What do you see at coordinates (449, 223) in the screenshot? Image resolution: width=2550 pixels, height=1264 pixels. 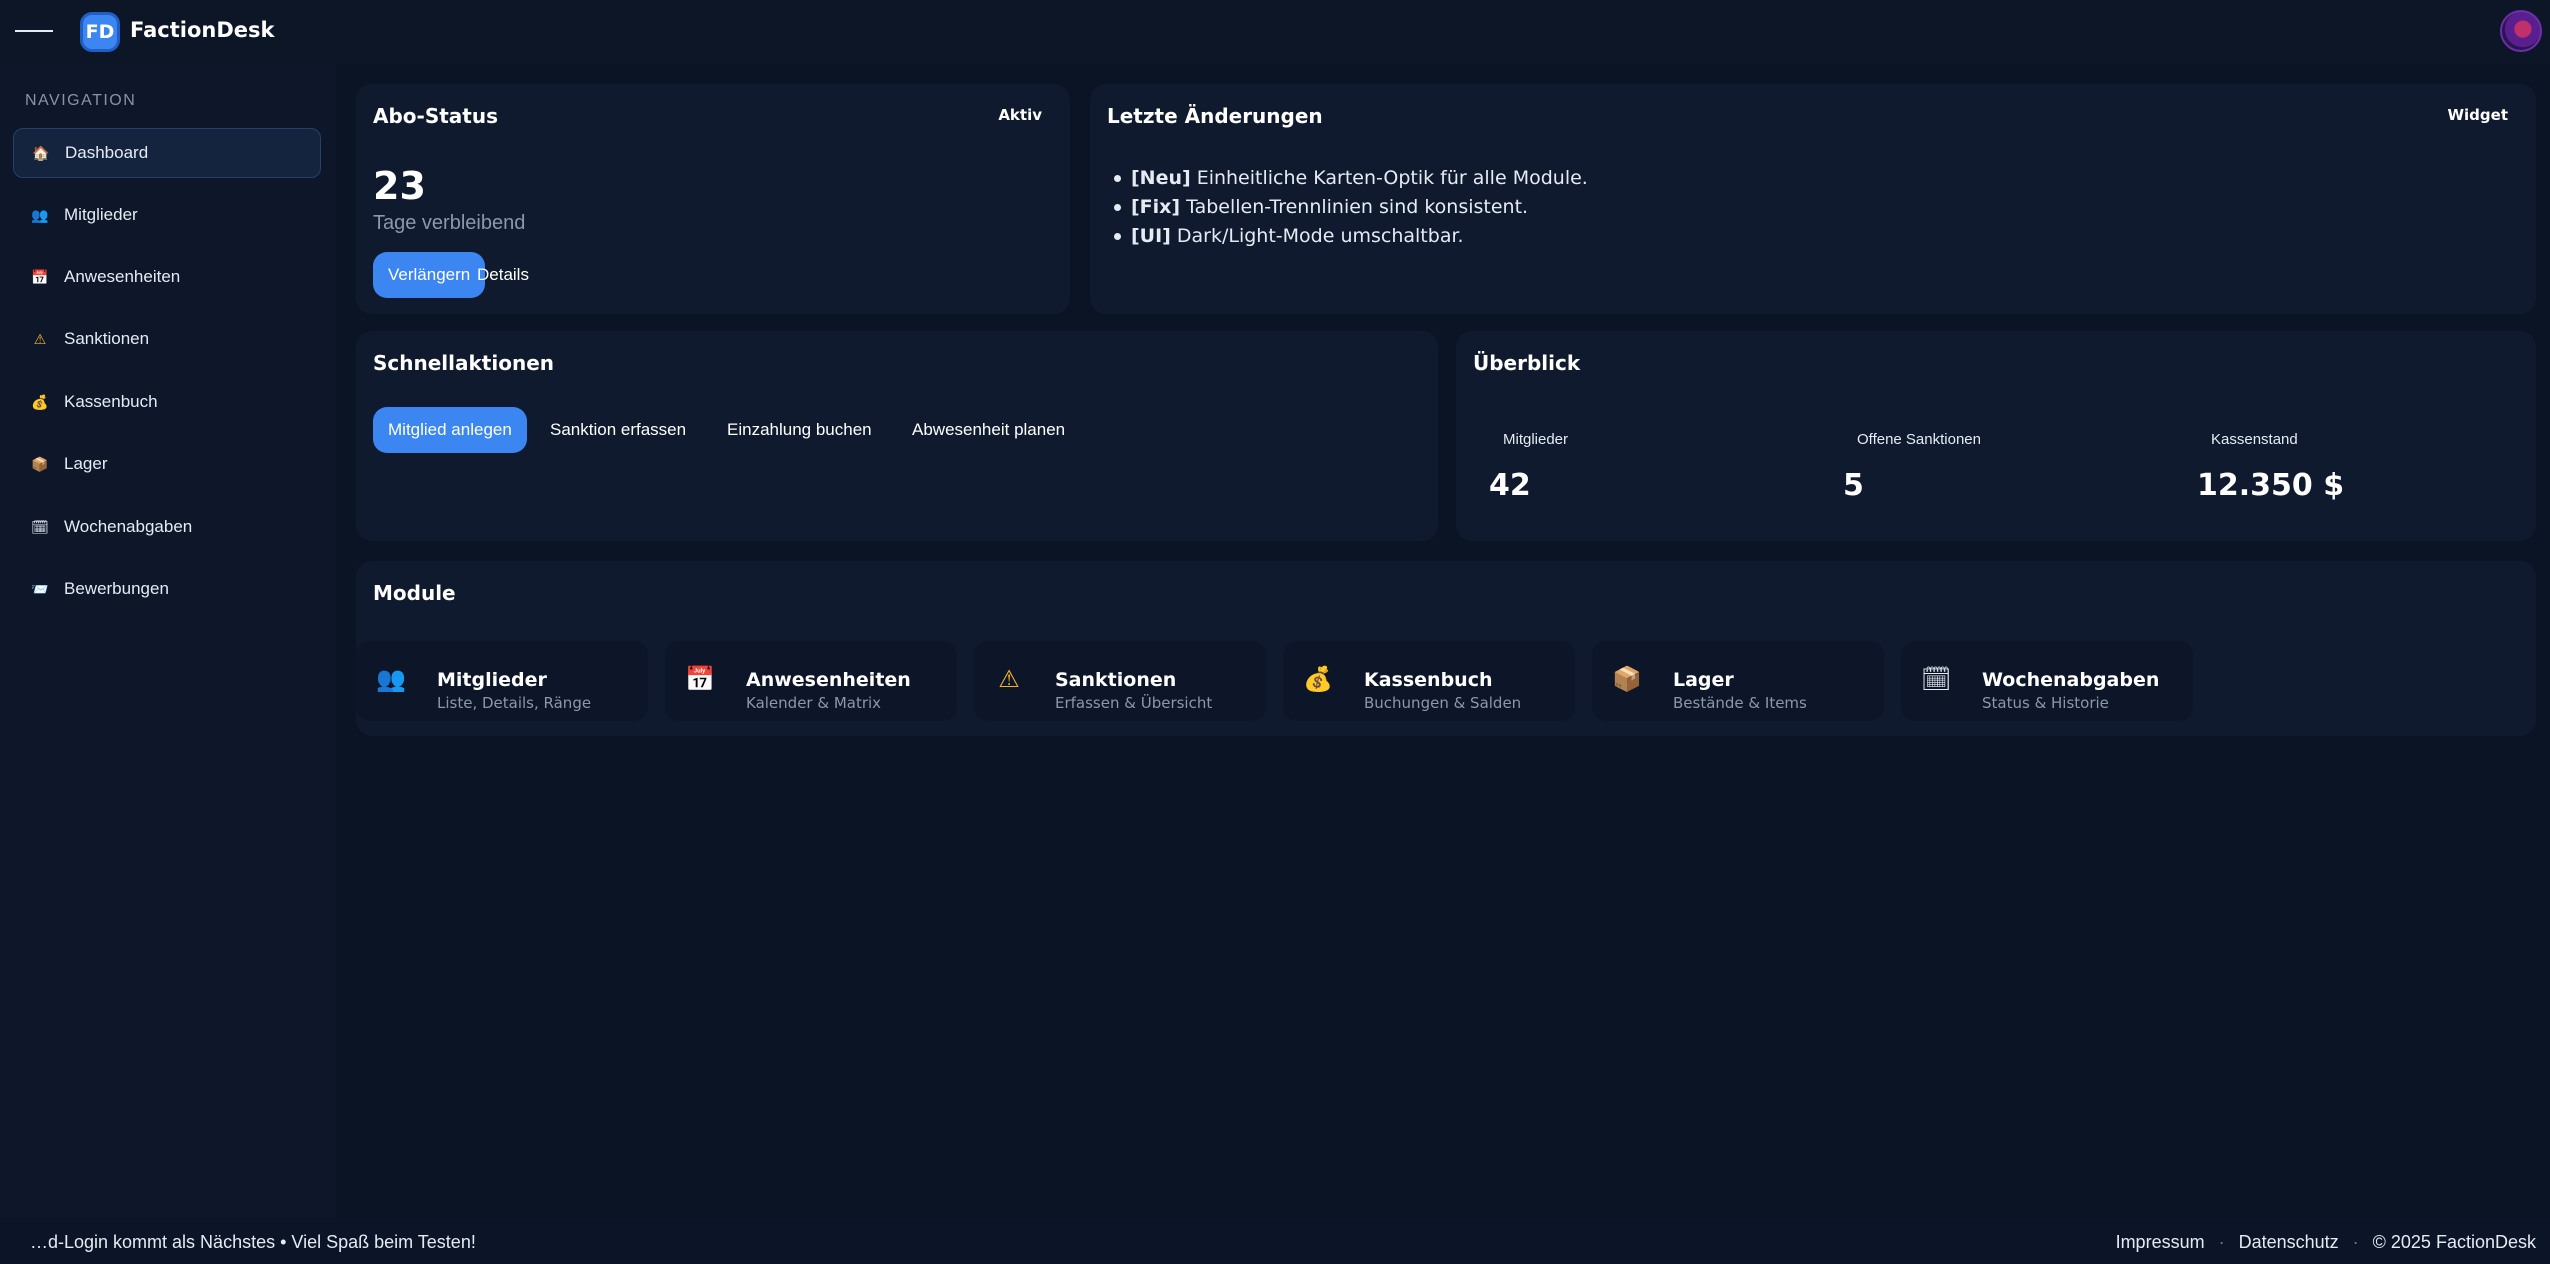 I see `days-remaining-label: Tage verbleibend` at bounding box center [449, 223].